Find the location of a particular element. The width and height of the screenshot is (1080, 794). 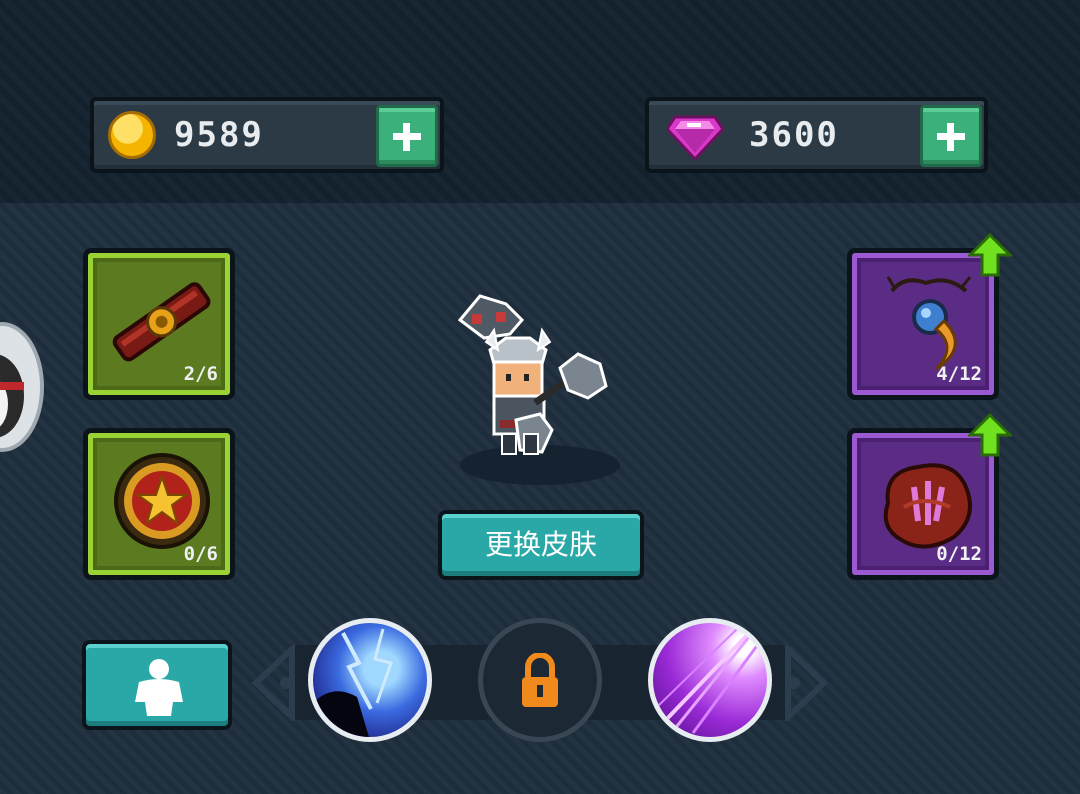

belt-count: 2/6 is located at coordinates (200, 374).